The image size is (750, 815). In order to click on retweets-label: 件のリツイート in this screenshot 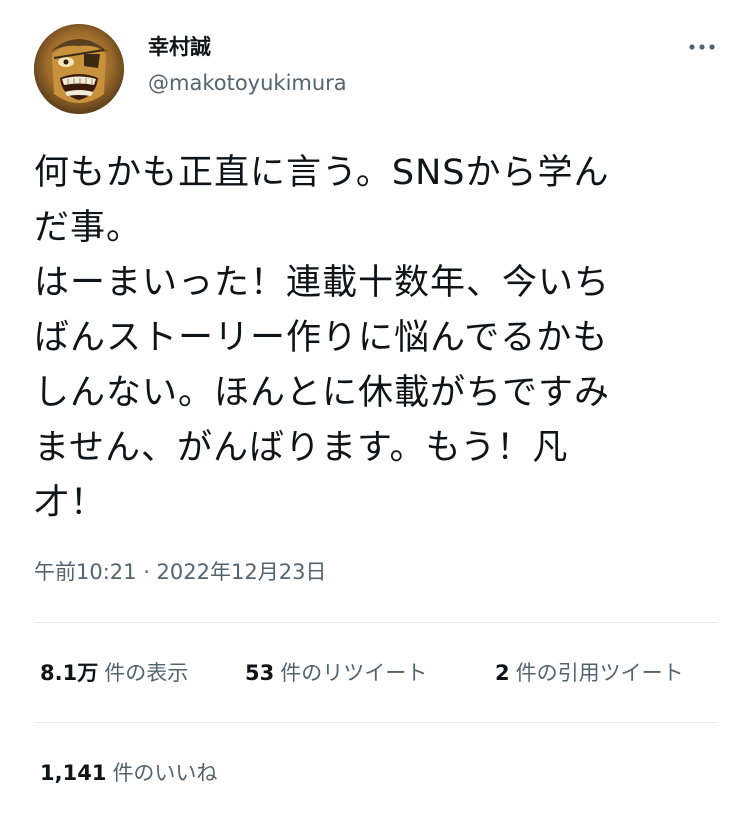, I will do `click(354, 673)`.